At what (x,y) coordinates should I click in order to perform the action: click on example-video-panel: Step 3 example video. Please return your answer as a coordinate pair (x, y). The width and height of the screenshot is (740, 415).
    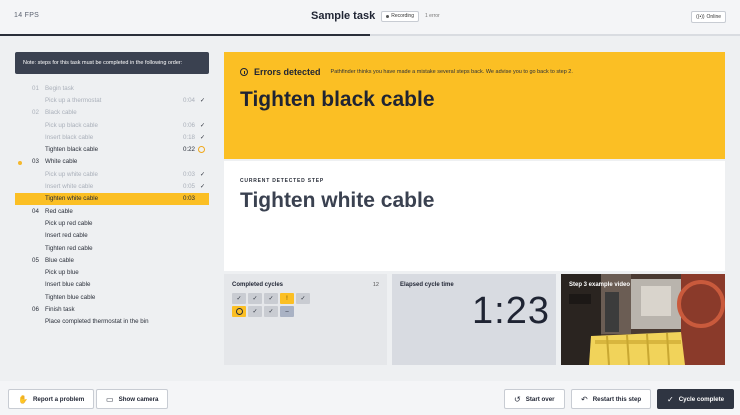
    Looking at the image, I should click on (643, 319).